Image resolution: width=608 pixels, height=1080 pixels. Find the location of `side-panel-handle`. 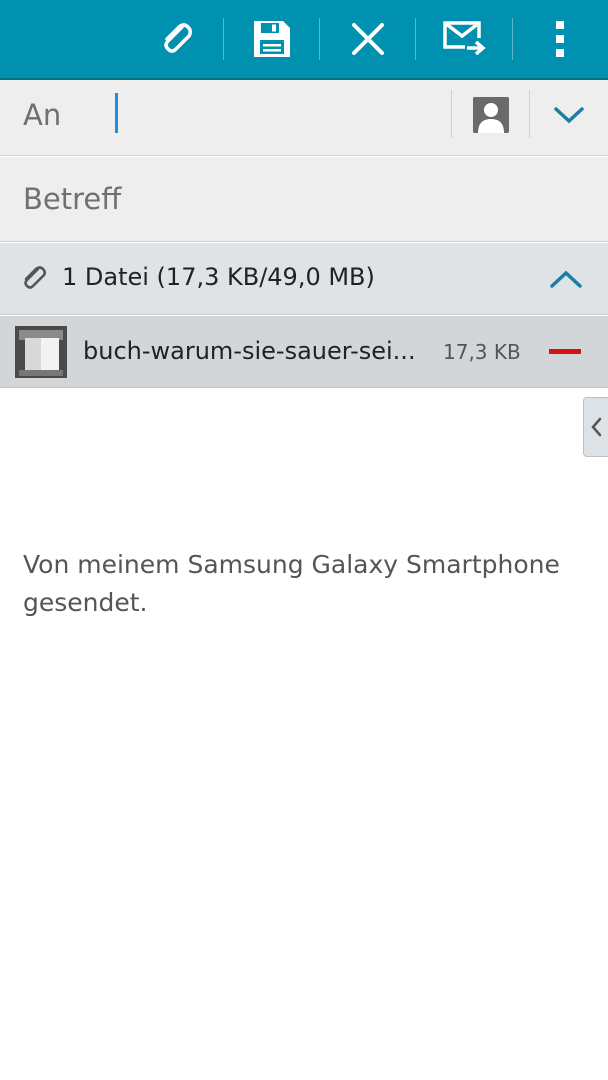

side-panel-handle is located at coordinates (595, 427).